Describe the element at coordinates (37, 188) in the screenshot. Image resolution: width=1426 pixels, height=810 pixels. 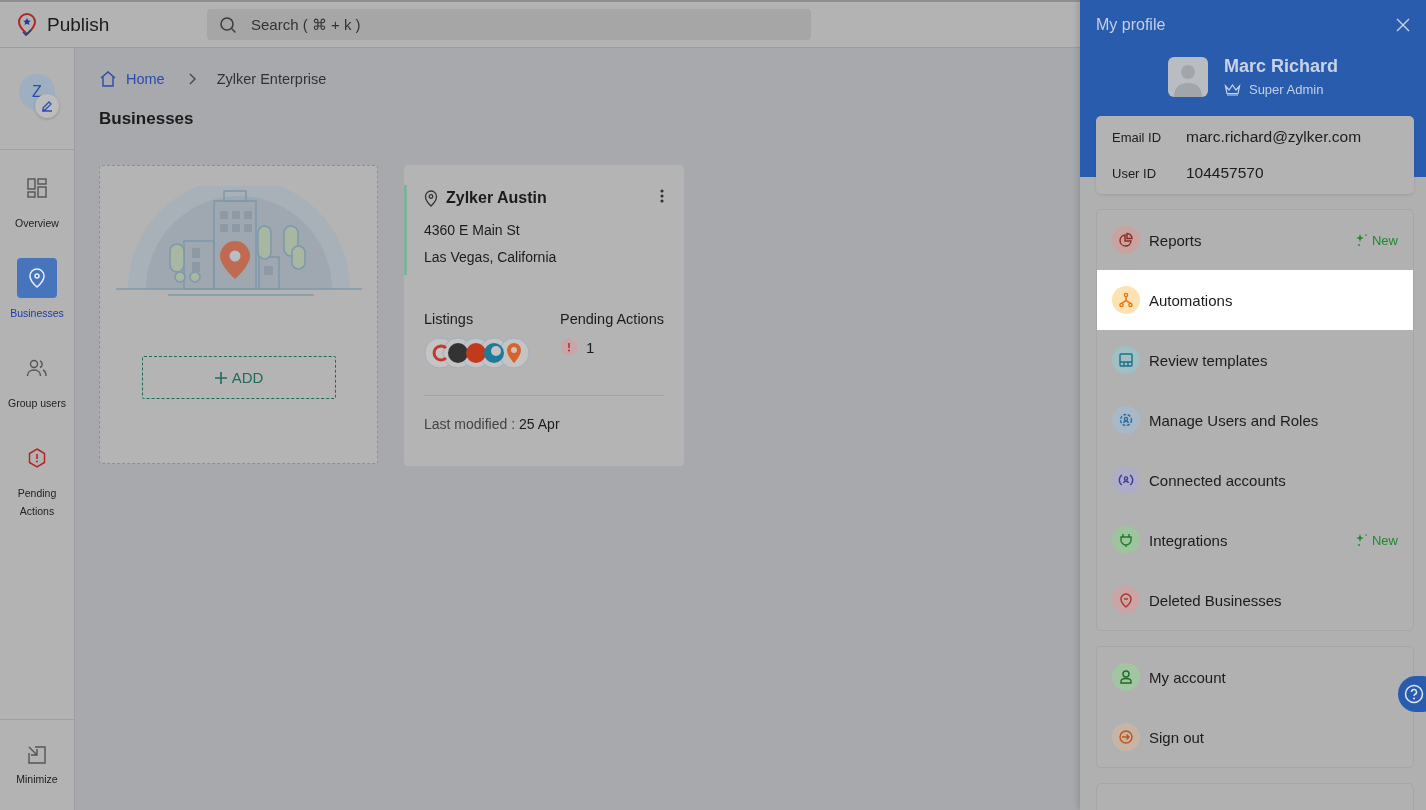
I see `dashboard-icon` at that location.